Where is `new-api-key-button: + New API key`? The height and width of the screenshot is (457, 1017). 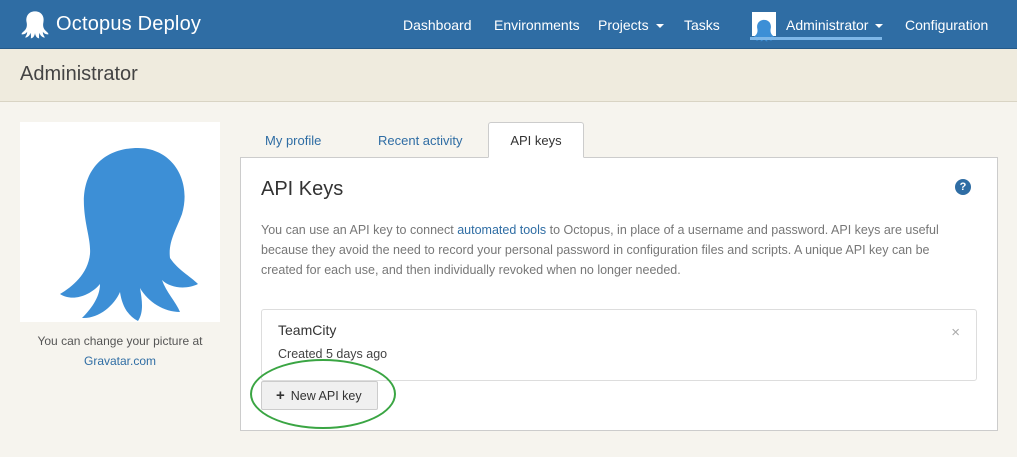 new-api-key-button: + New API key is located at coordinates (319, 395).